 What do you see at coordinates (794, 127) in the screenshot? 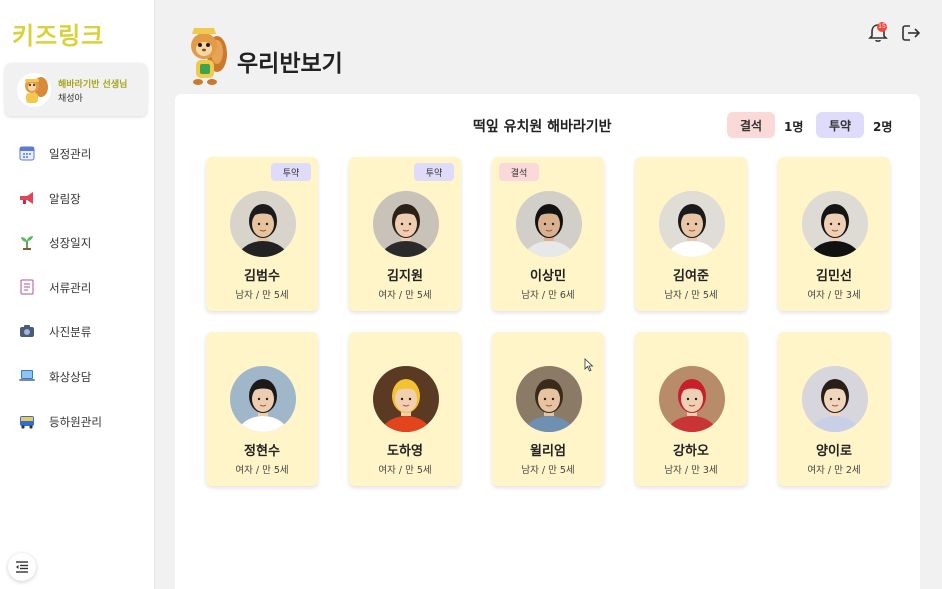
I see `absent-count: 1명` at bounding box center [794, 127].